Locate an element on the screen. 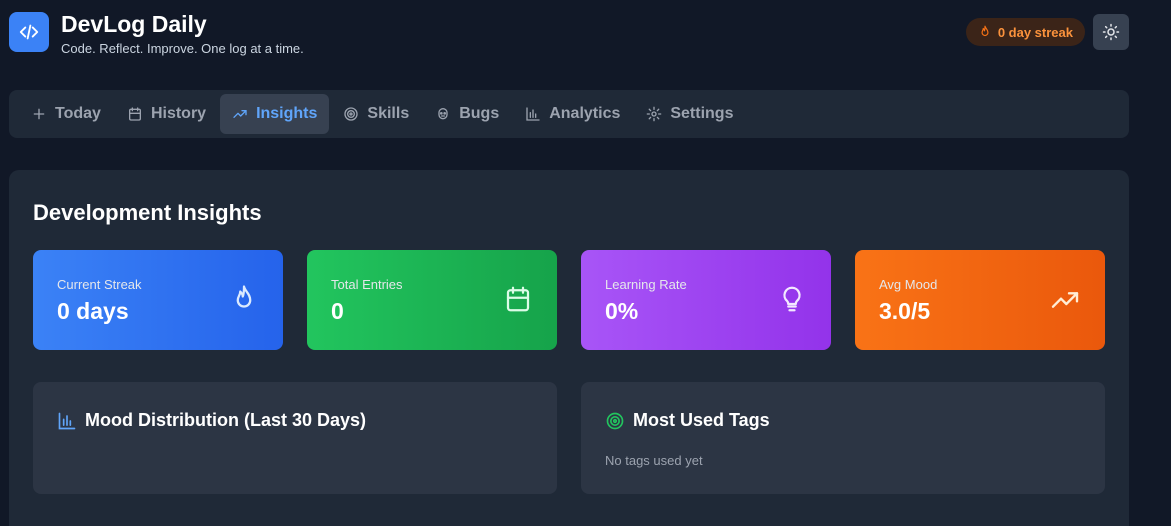 This screenshot has height=526, width=1171. stat-label: Learning Rate is located at coordinates (646, 284).